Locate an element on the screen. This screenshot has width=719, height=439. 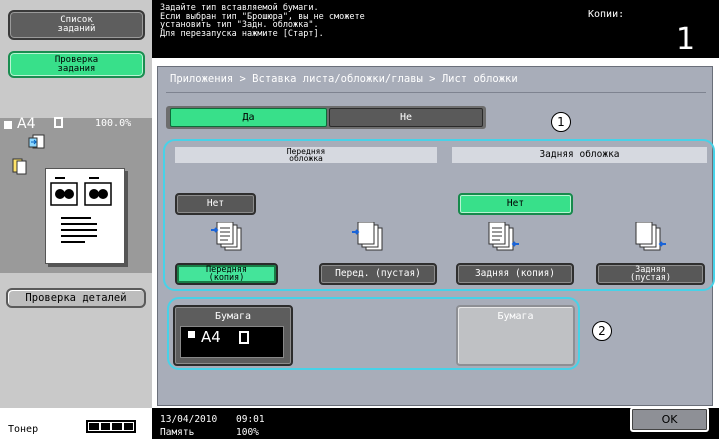
back-paper-label: Бумага is located at coordinates (515, 316).